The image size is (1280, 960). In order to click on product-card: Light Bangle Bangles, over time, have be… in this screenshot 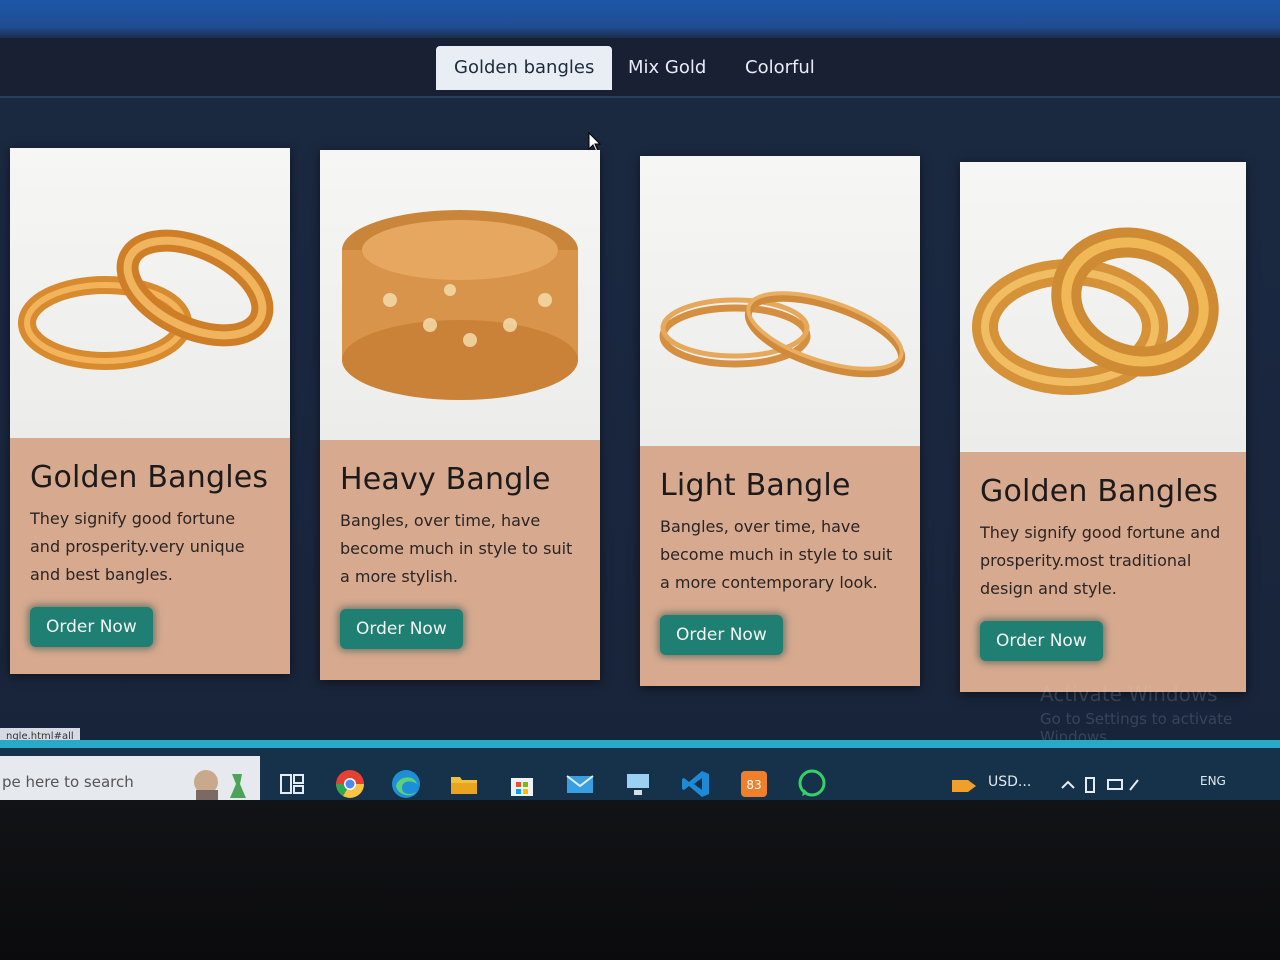, I will do `click(780, 421)`.